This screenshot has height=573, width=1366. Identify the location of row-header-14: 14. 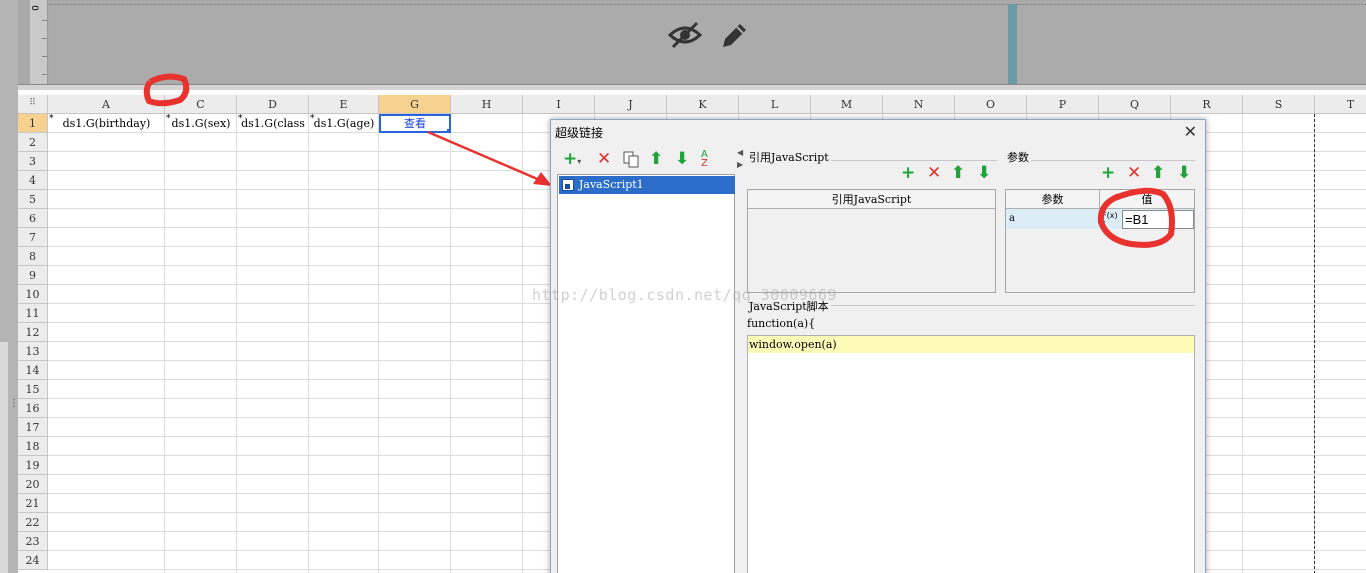
(33, 370).